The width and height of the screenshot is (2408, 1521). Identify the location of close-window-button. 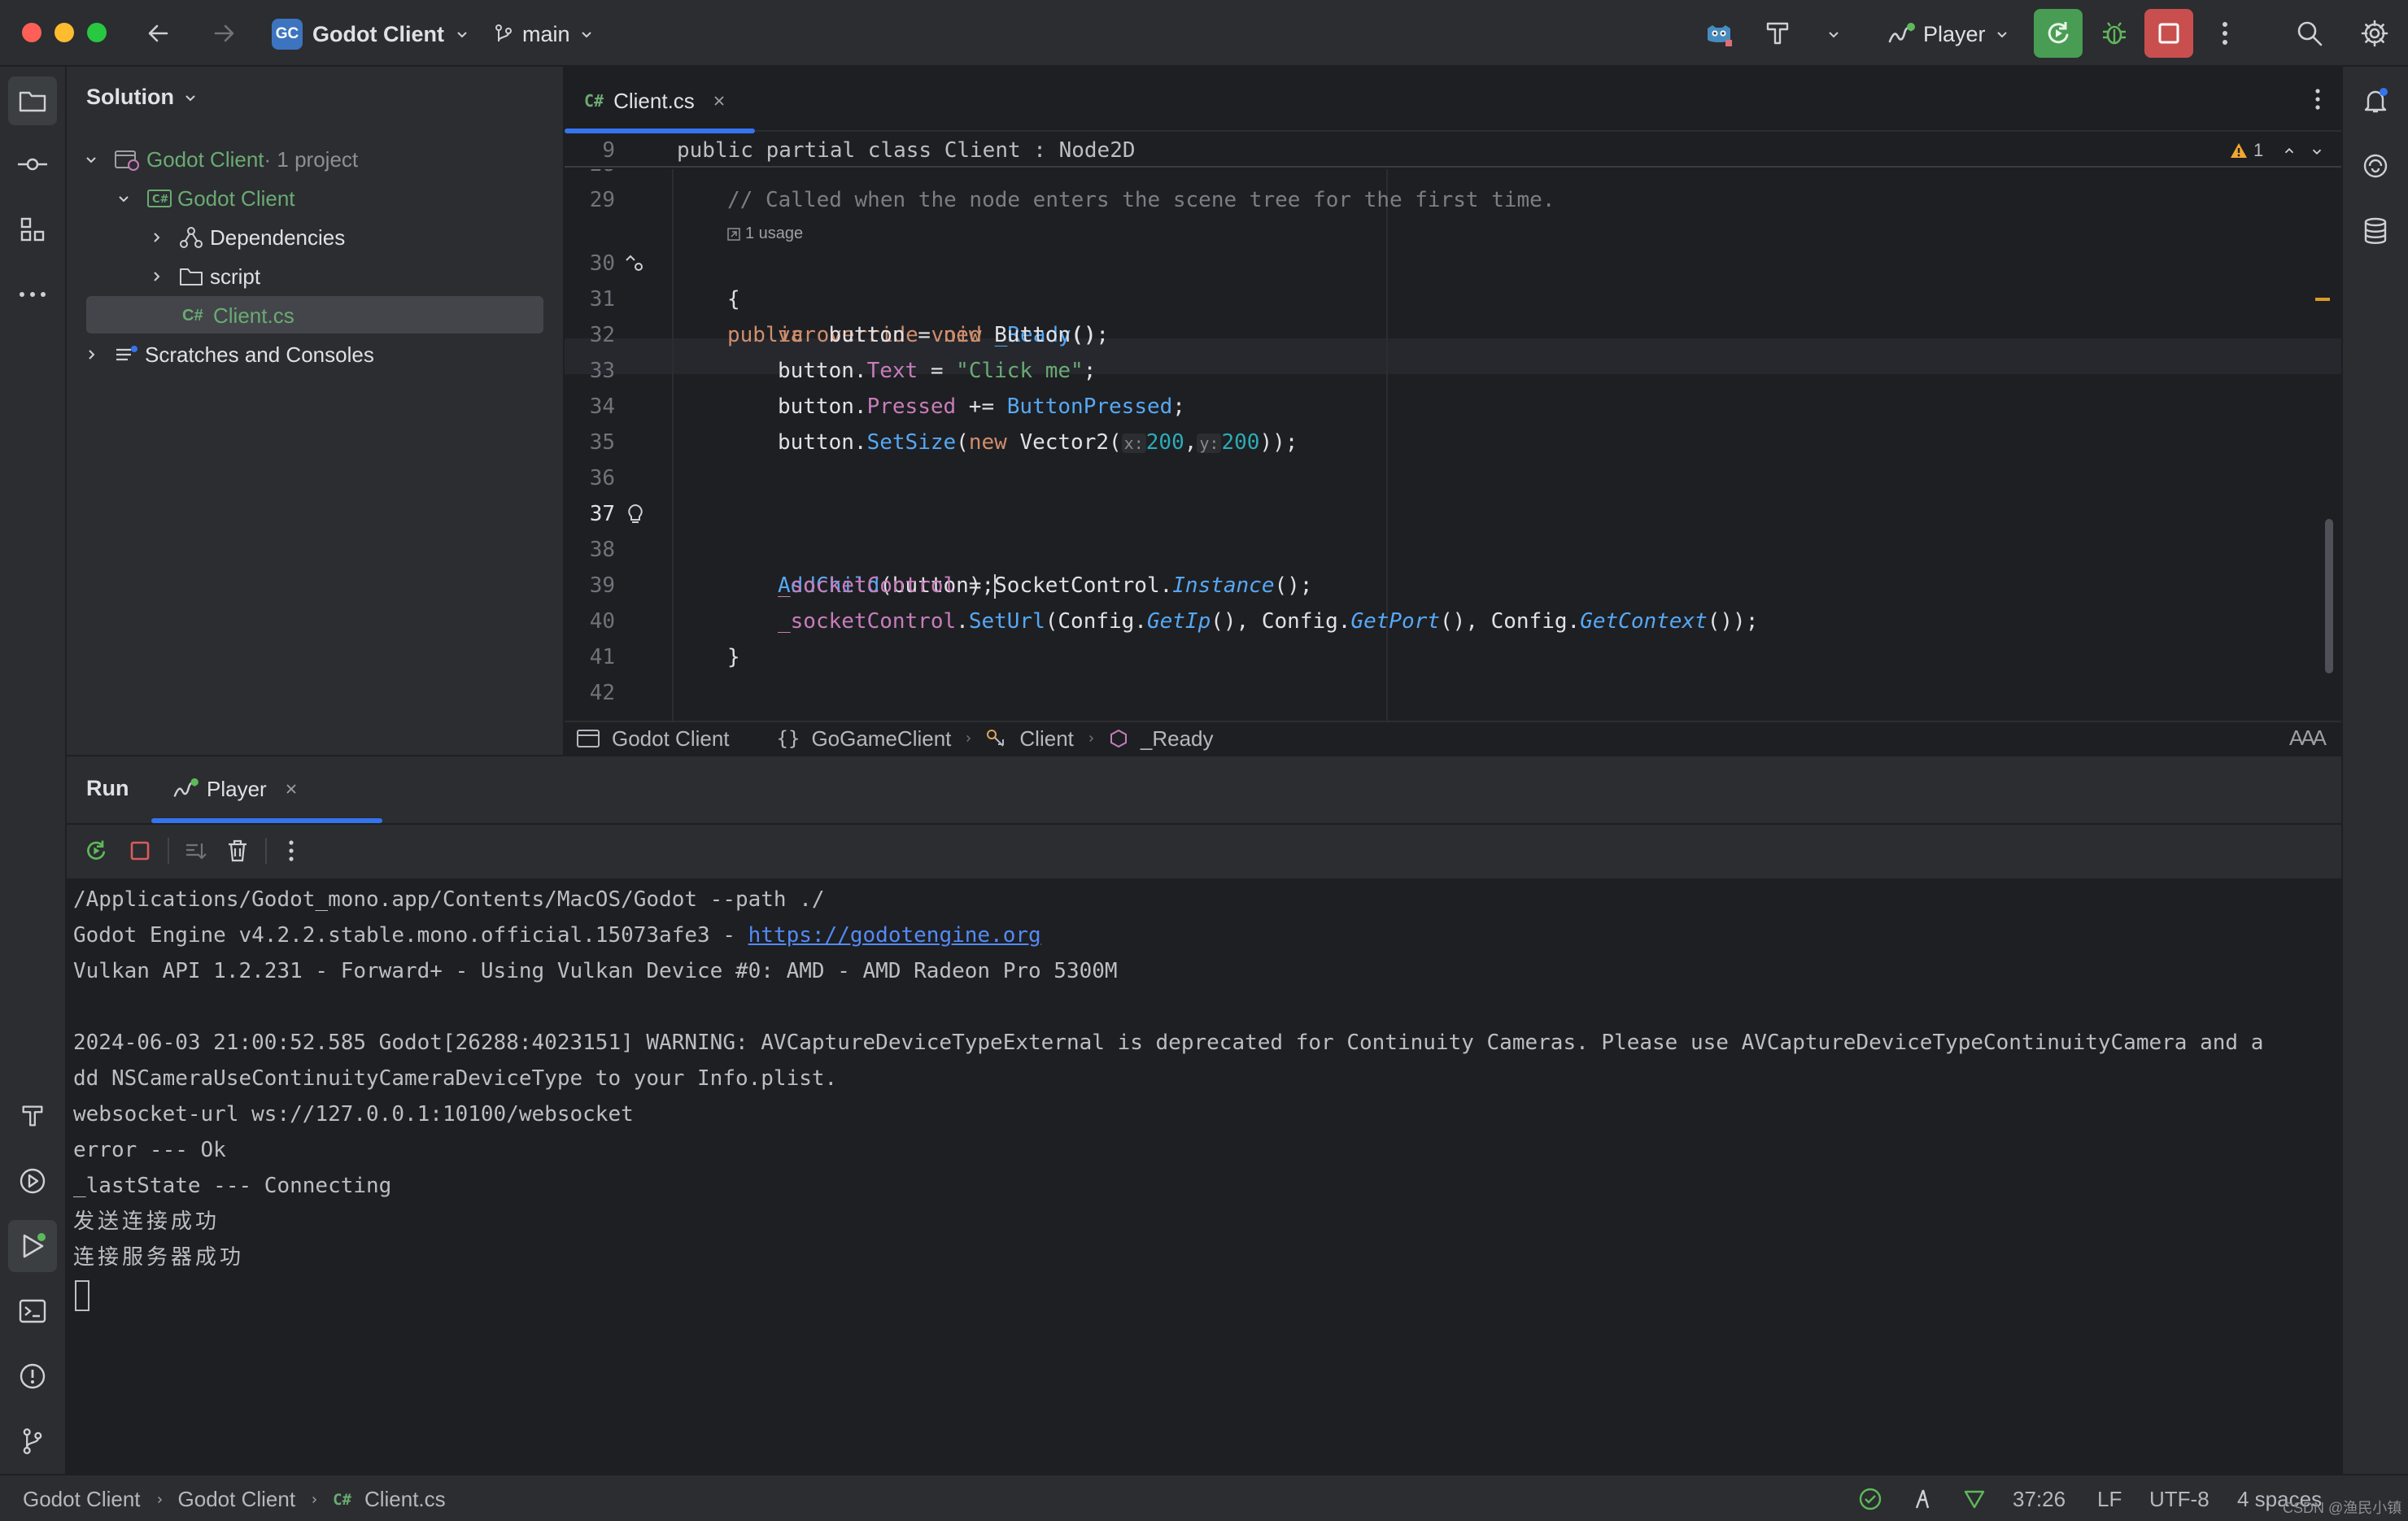
(31, 32).